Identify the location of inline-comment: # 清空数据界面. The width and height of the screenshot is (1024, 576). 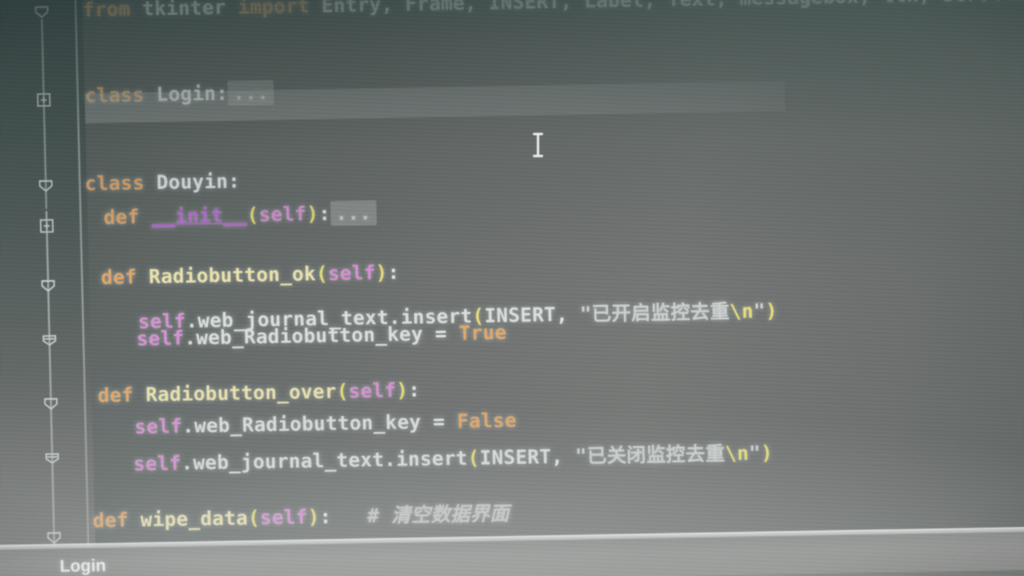
(438, 514).